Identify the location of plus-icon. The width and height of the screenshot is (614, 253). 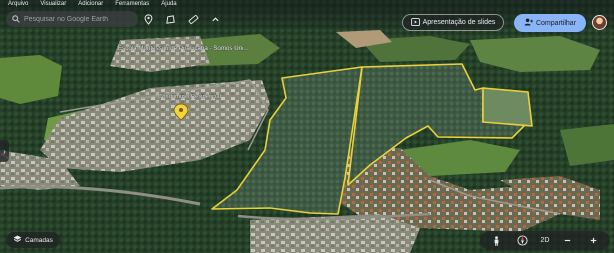
(593, 241).